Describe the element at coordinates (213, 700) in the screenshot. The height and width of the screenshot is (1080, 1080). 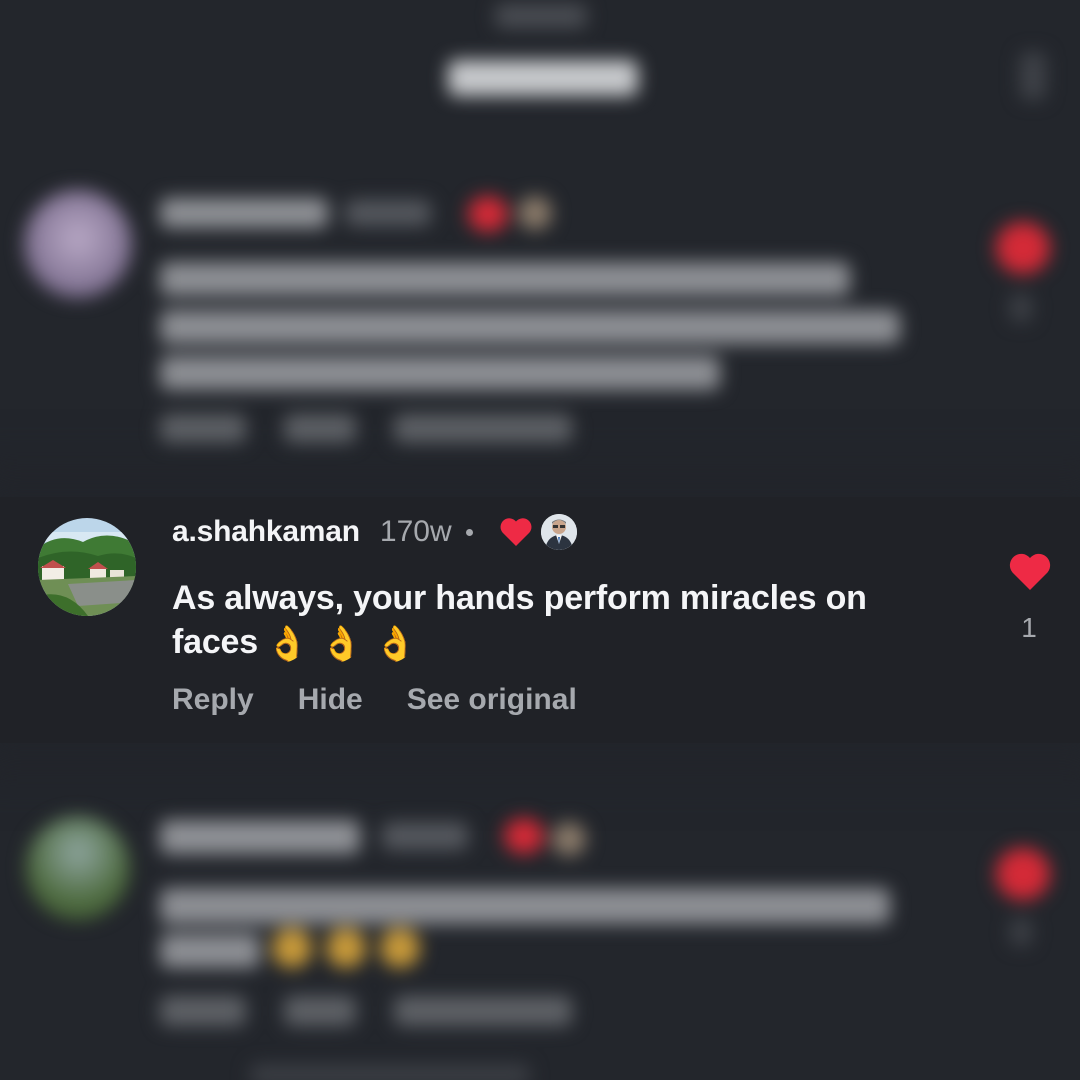
I see `reply-button: Reply` at that location.